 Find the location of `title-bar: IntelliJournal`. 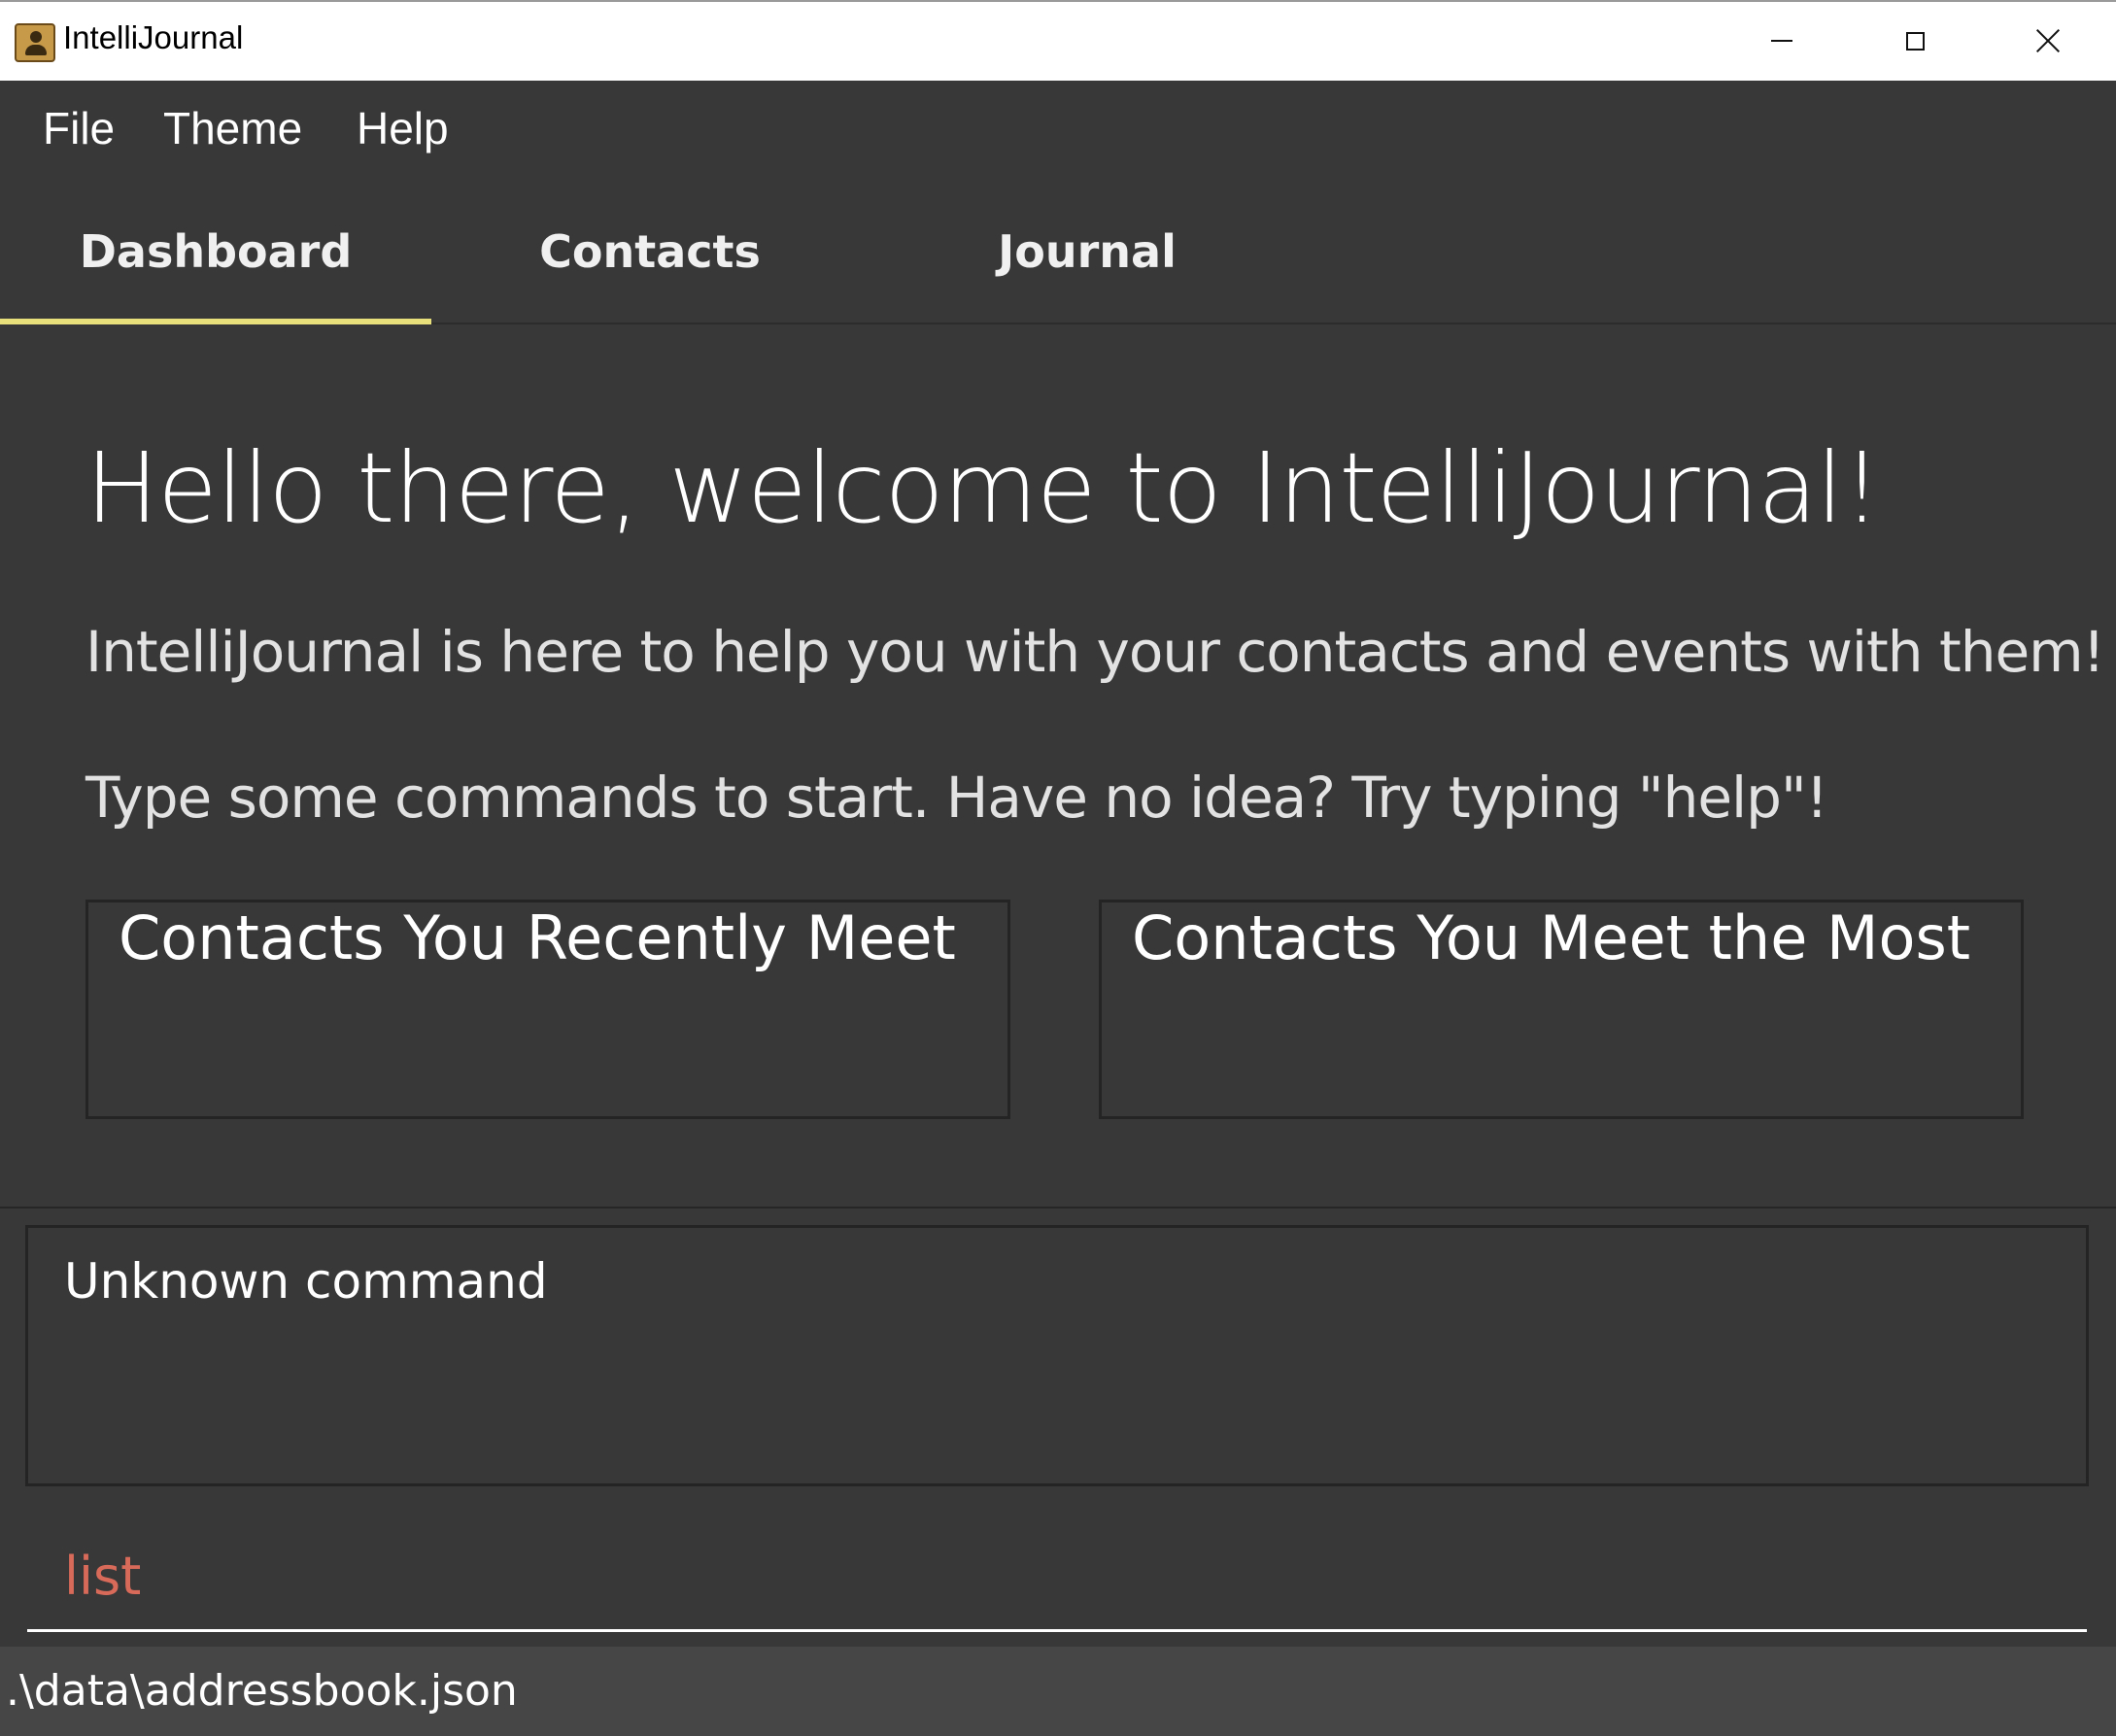

title-bar: IntelliJournal is located at coordinates (1058, 40).